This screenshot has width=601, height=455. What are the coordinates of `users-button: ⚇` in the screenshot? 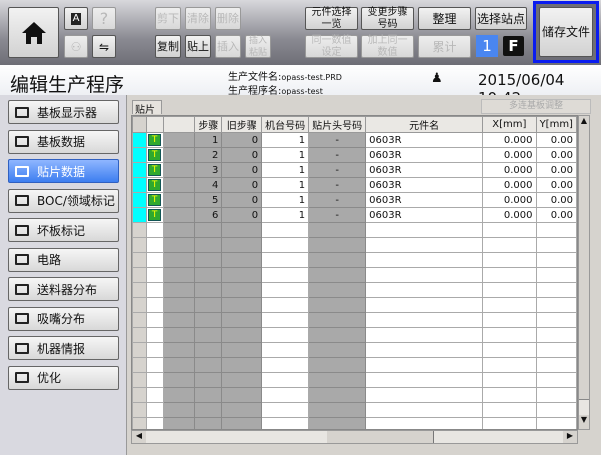 It's located at (76, 46).